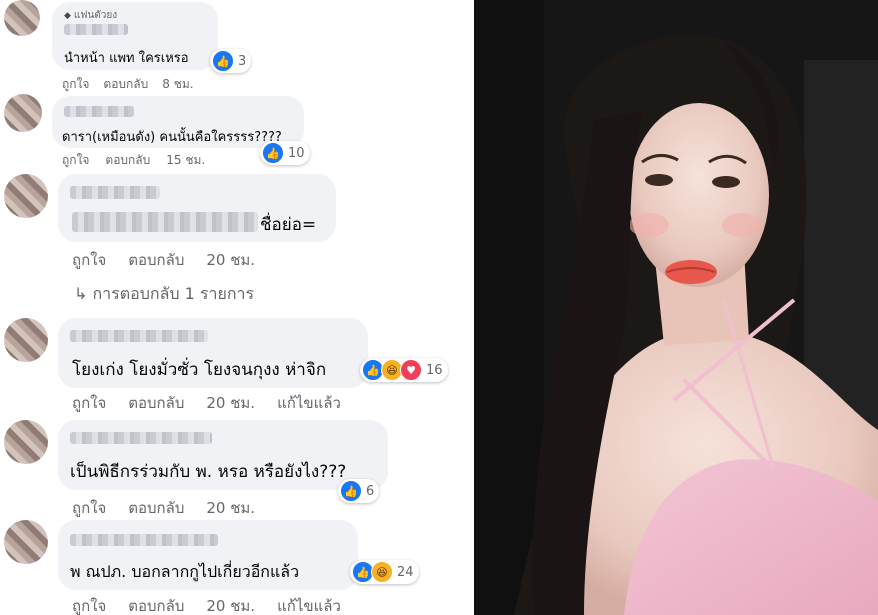 Image resolution: width=878 pixels, height=615 pixels. I want to click on comment-actions: ถูกใจ ตอบกลับ 8 ชม., so click(128, 84).